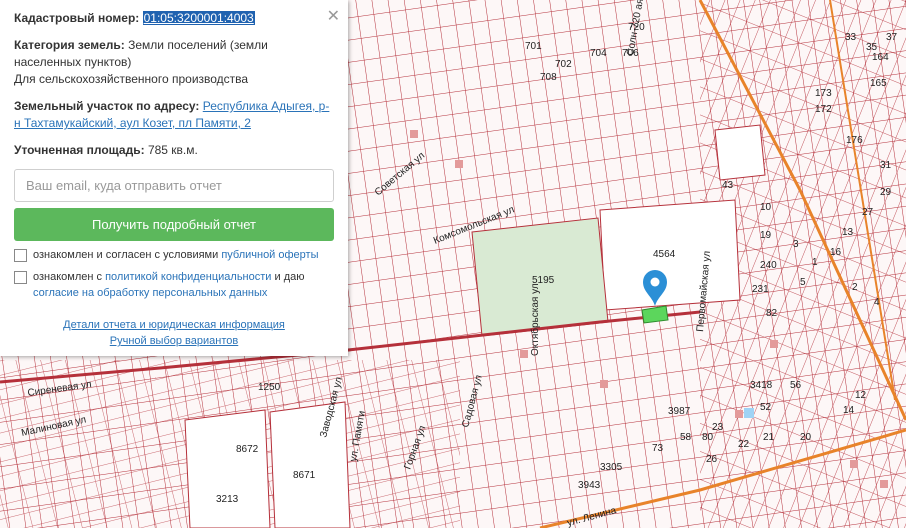 This screenshot has height=528, width=906. Describe the element at coordinates (815, 262) in the screenshot. I see `parcel-number-label: 1` at that location.